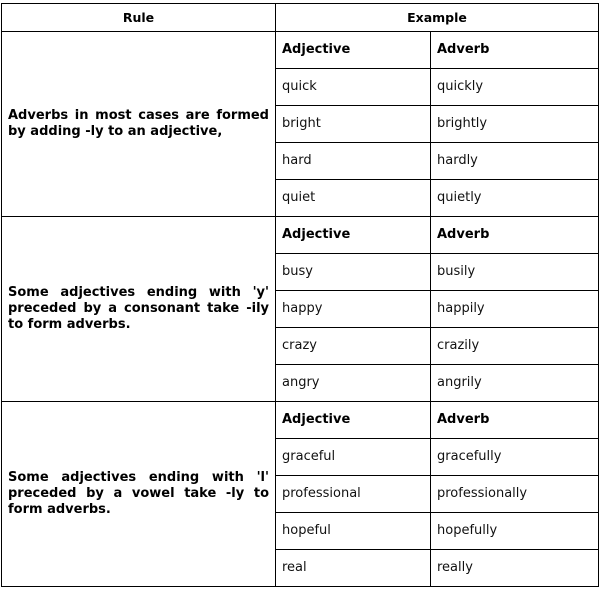 Image resolution: width=601 pixels, height=589 pixels. I want to click on adjective-cell: graceful, so click(353, 457).